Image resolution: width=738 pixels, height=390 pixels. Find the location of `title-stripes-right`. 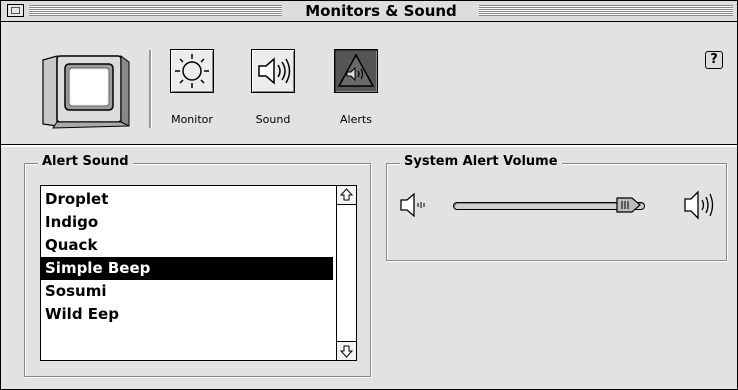

title-stripes-right is located at coordinates (606, 10).